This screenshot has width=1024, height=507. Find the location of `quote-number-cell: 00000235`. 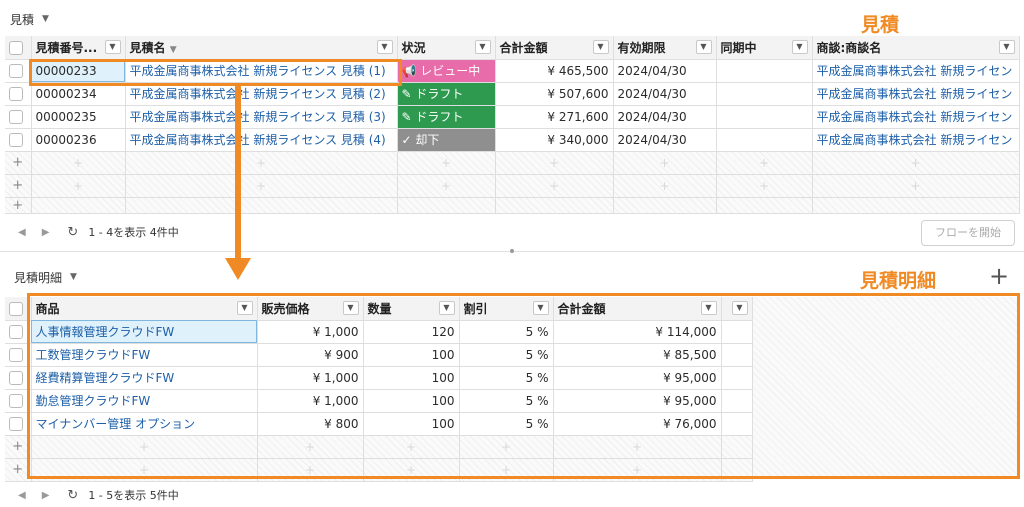

quote-number-cell: 00000235 is located at coordinates (78, 117).